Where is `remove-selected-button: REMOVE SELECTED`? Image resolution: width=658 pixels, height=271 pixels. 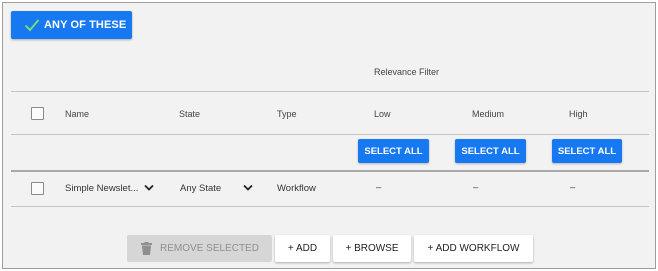
remove-selected-button: REMOVE SELECTED is located at coordinates (199, 248).